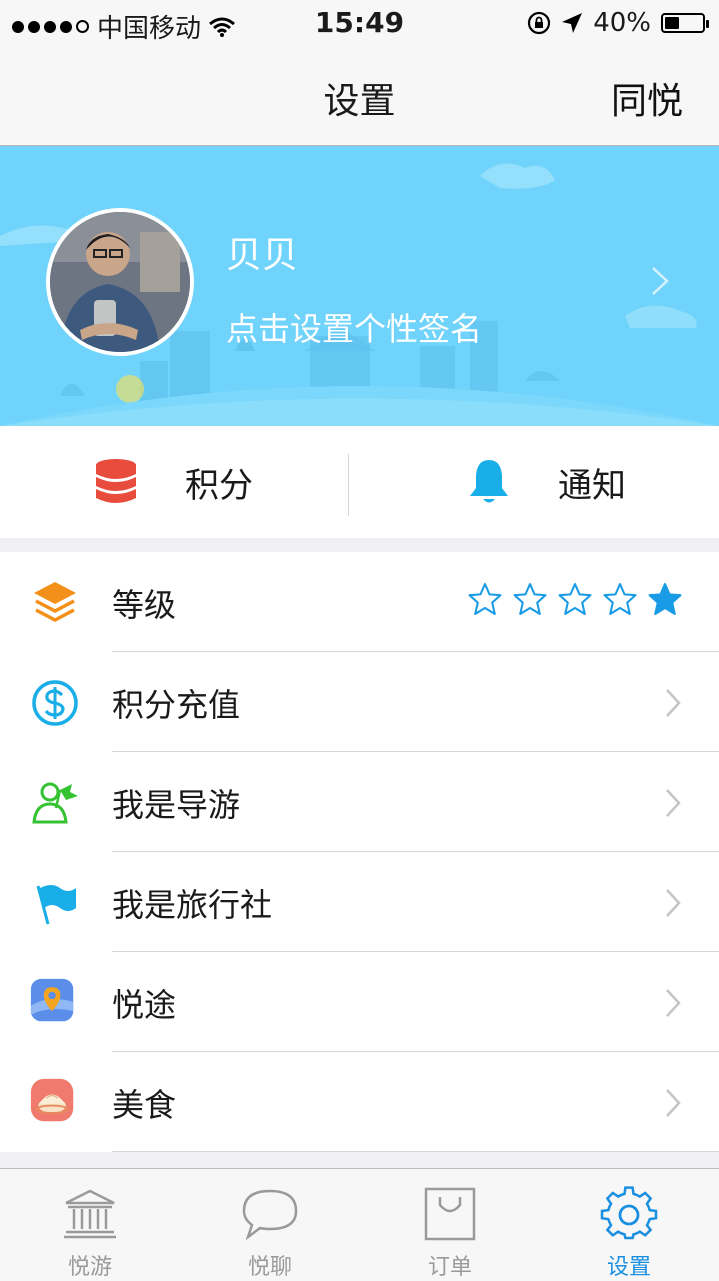 The height and width of the screenshot is (1281, 719). I want to click on quick-divider, so click(348, 485).